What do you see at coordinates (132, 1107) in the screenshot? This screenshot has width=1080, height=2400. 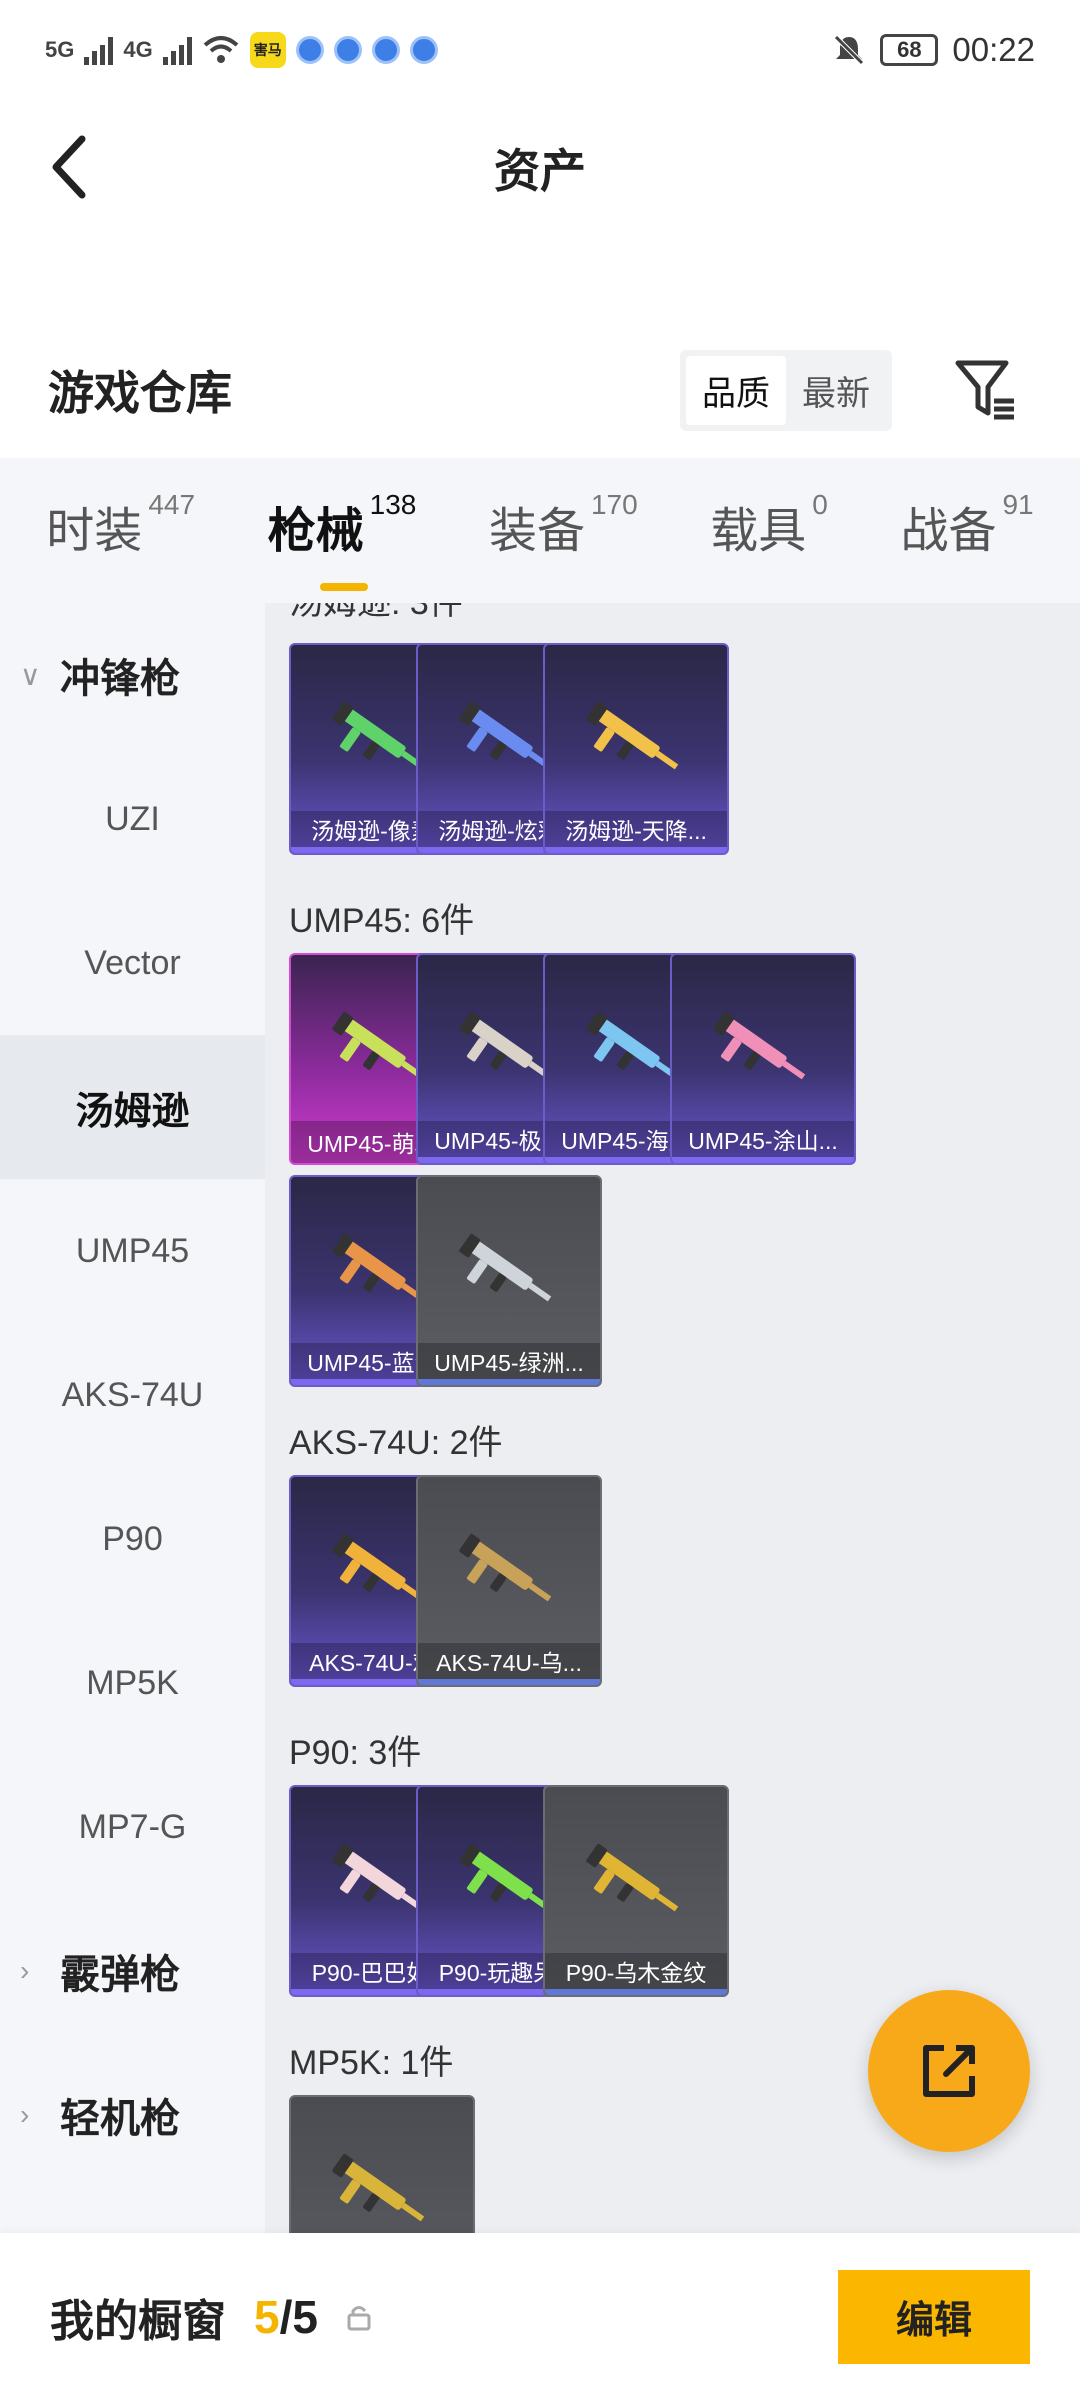 I see `sidebar-item-thompson: 汤姆逊` at bounding box center [132, 1107].